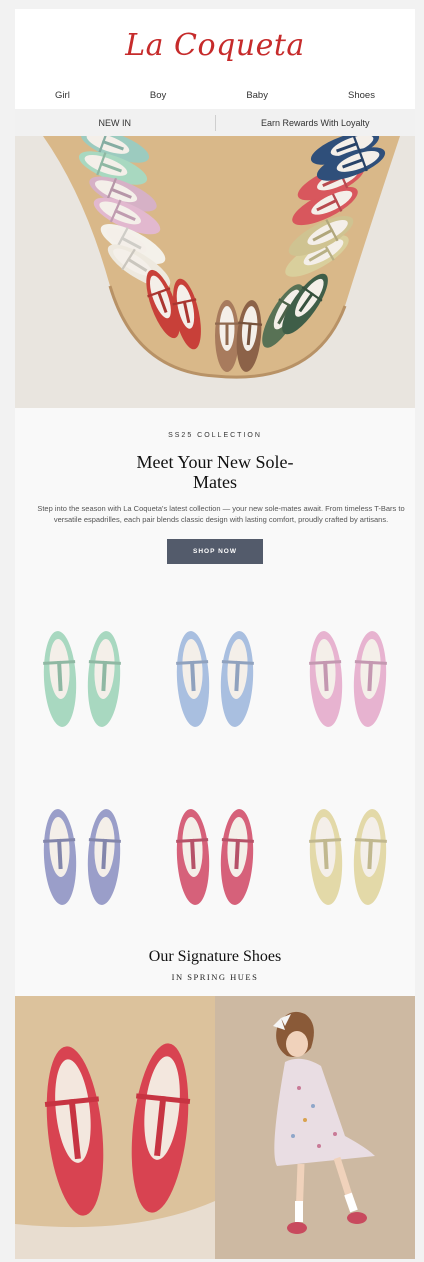  What do you see at coordinates (297, 1228) in the screenshot?
I see `girl-left-shoe` at bounding box center [297, 1228].